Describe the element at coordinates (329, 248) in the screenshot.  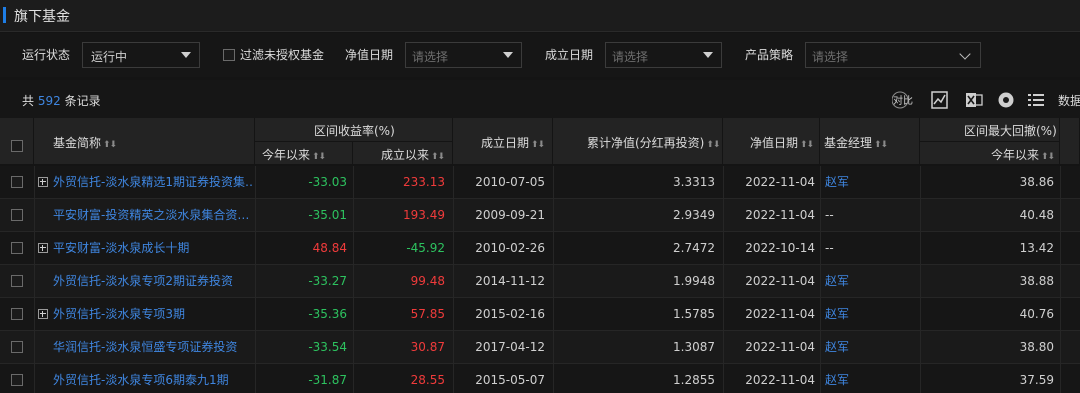
I see `ytd-return-value: 48.84` at that location.